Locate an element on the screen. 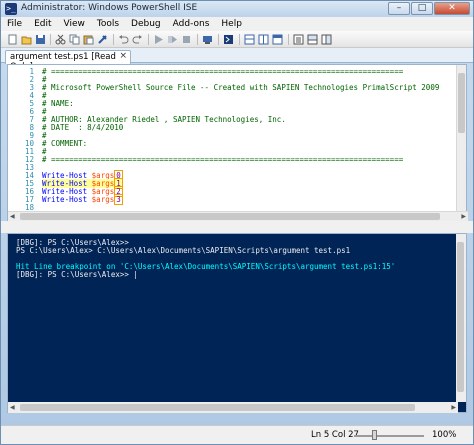  window-title: Administrator: Windows PowerShell ISE is located at coordinates (109, 8).